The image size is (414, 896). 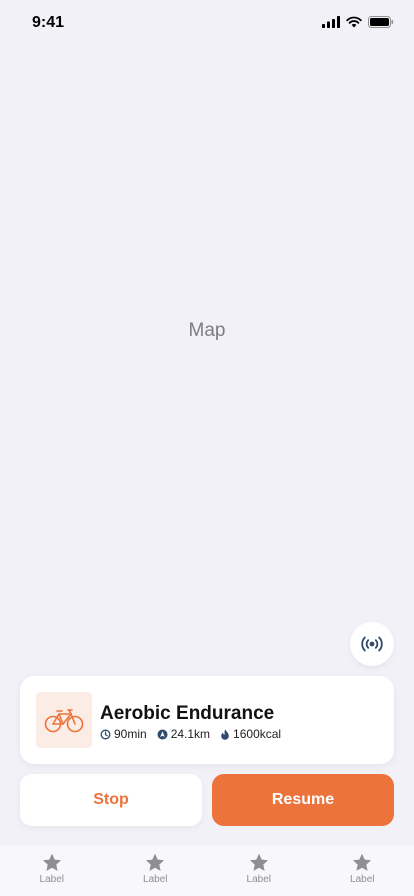 I want to click on status-icons, so click(x=358, y=22).